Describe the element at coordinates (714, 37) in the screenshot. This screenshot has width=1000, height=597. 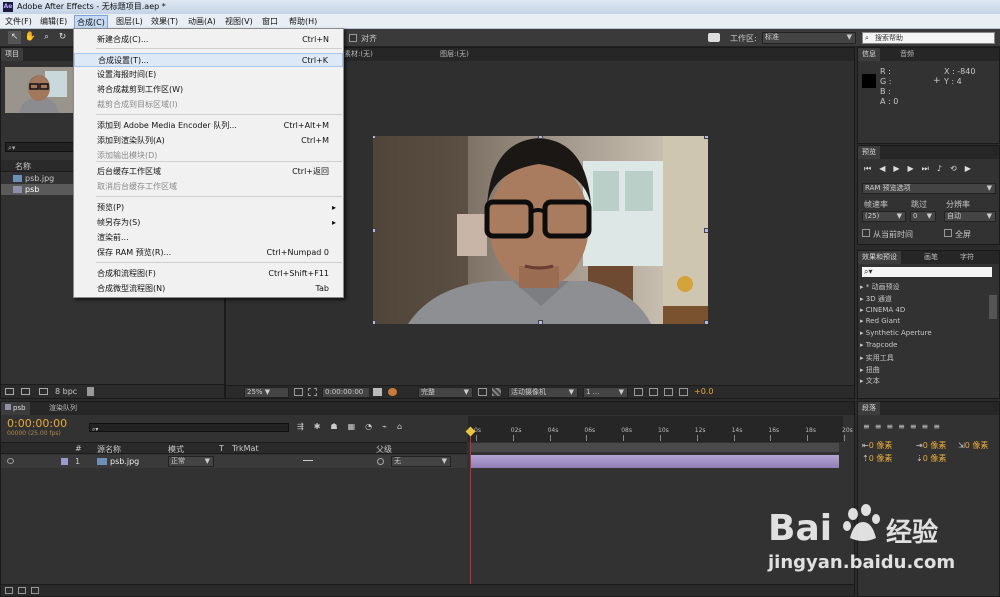
I see `camera-view-icon` at that location.